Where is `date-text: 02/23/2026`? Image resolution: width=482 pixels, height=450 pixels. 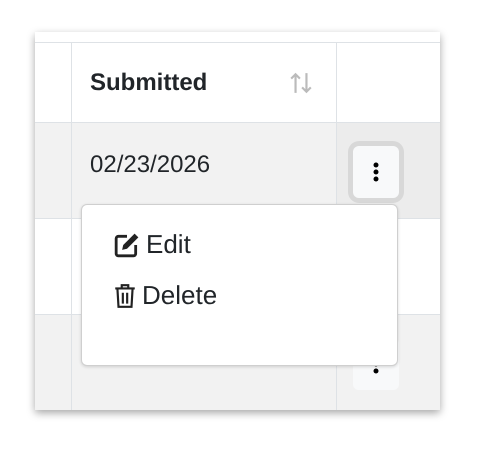 date-text: 02/23/2026 is located at coordinates (150, 164).